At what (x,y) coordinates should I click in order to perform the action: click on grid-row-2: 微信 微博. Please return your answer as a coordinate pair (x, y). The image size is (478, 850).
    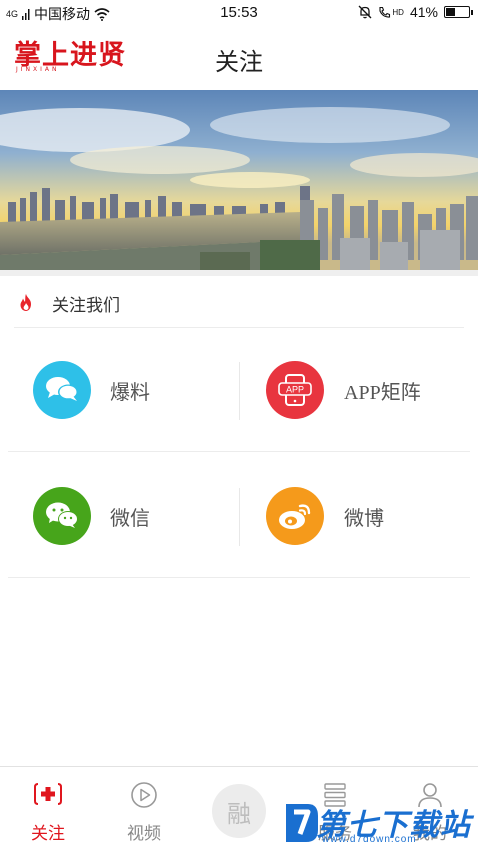
    Looking at the image, I should click on (239, 516).